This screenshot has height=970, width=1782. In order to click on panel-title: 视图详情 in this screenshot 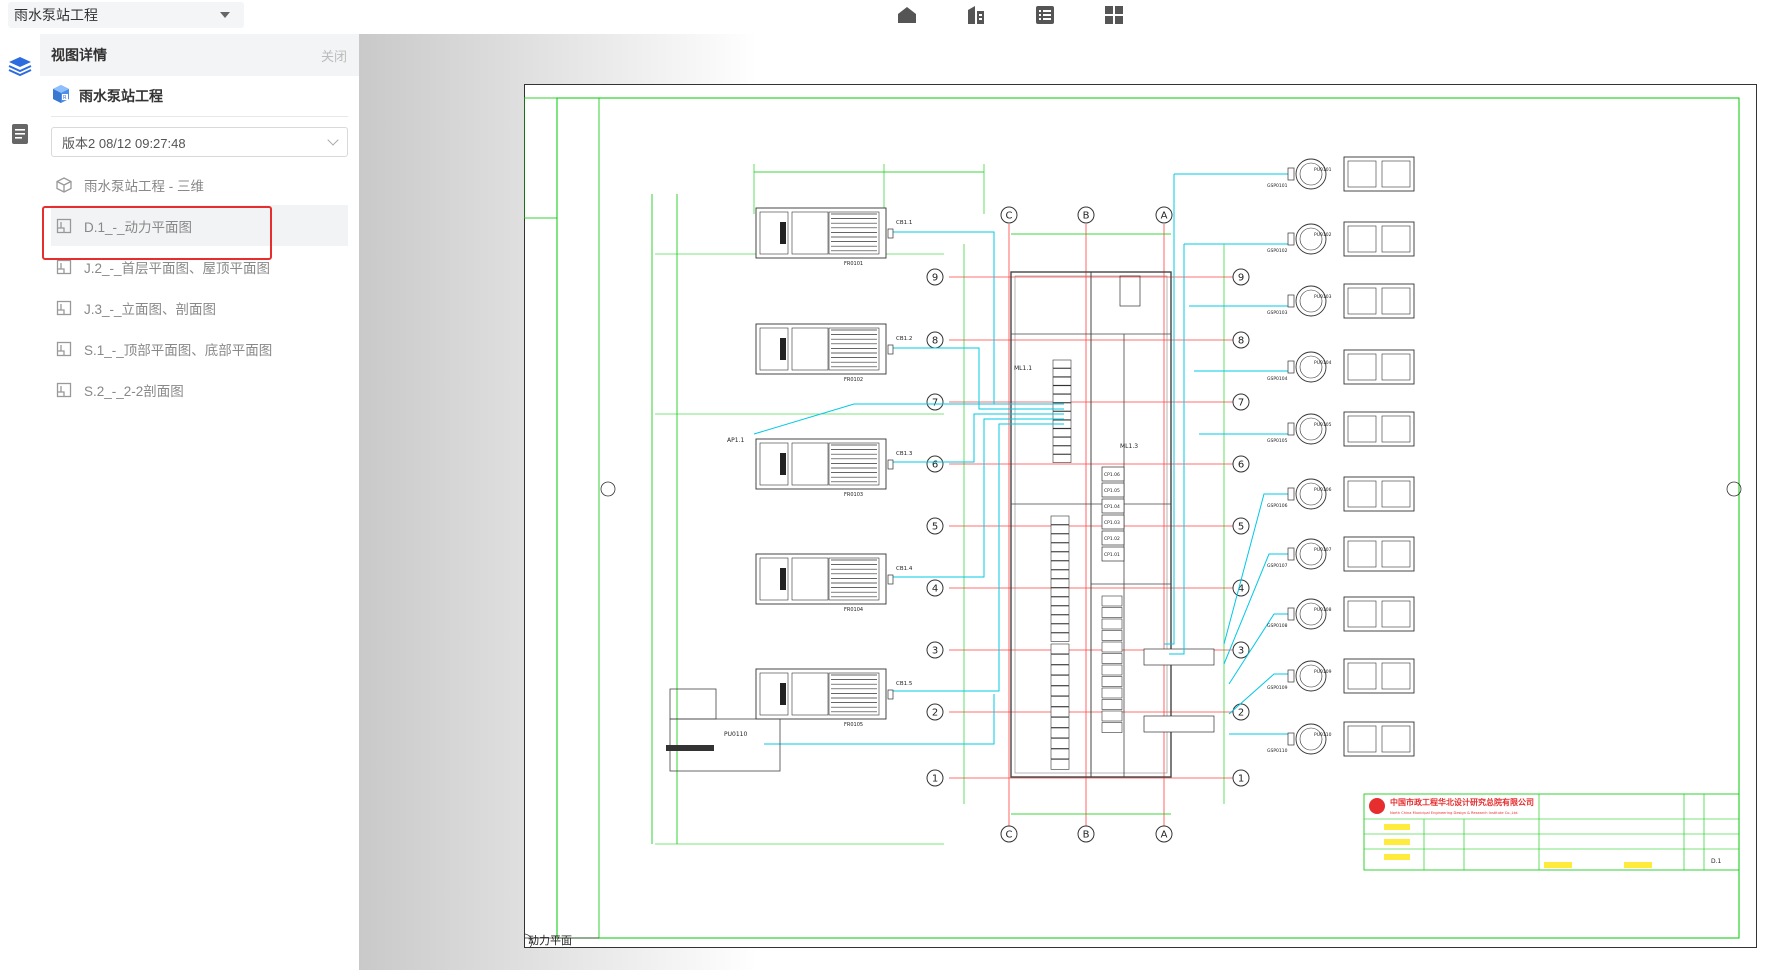, I will do `click(79, 55)`.